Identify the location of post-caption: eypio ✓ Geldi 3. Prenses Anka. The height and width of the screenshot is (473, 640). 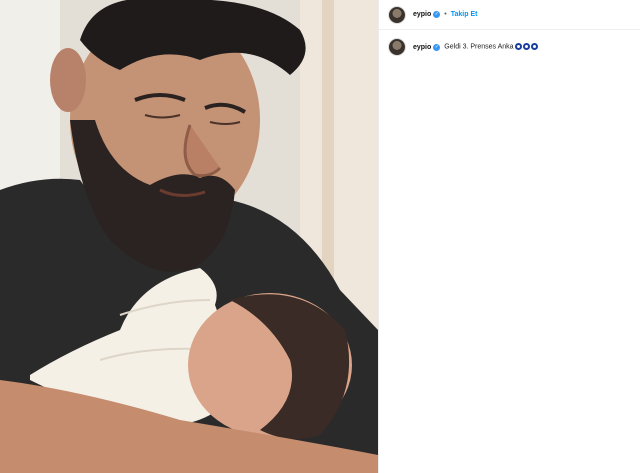
(509, 47).